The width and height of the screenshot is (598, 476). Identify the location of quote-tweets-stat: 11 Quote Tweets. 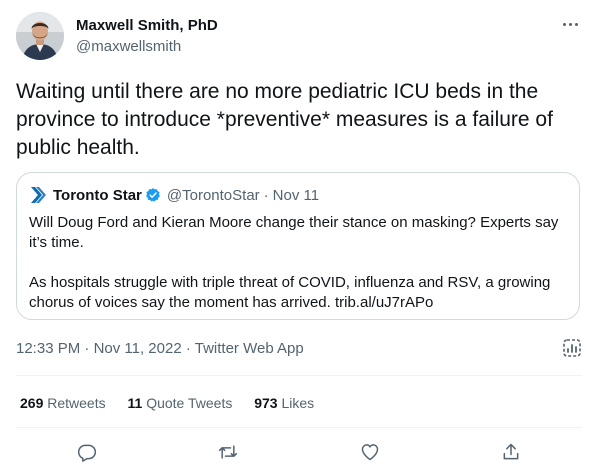
(180, 403).